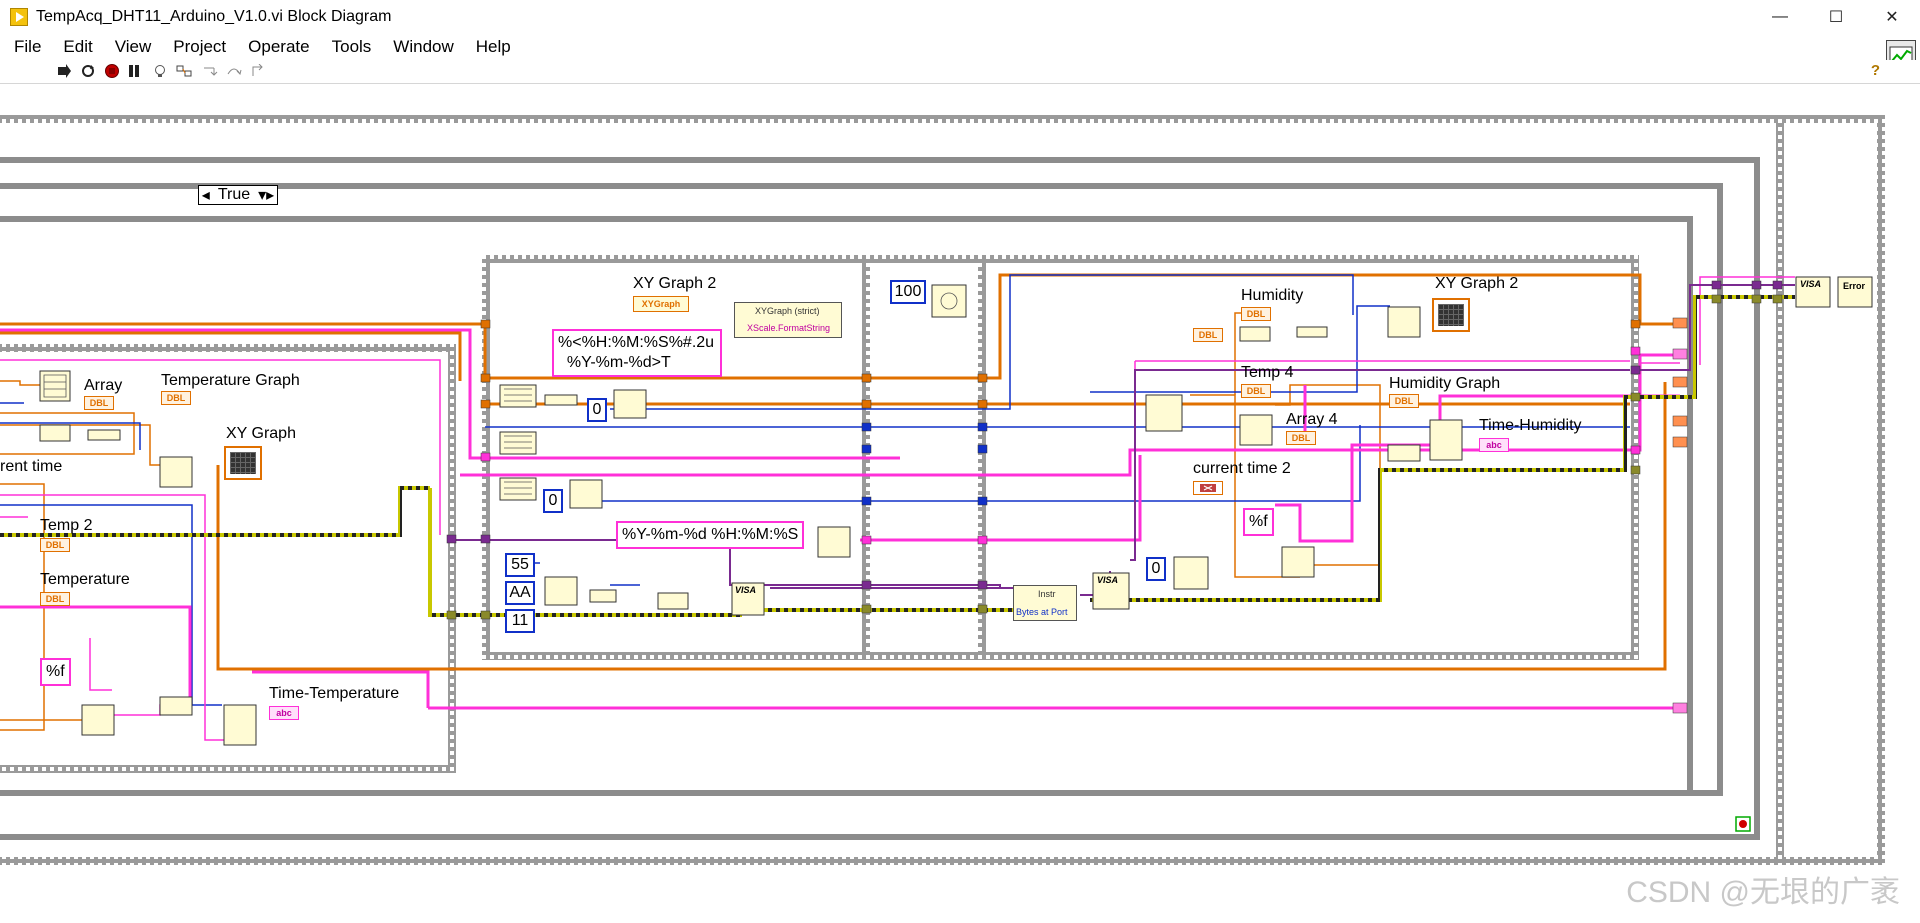 The width and height of the screenshot is (1920, 923). I want to click on time-temperature-indicator: abc, so click(284, 713).